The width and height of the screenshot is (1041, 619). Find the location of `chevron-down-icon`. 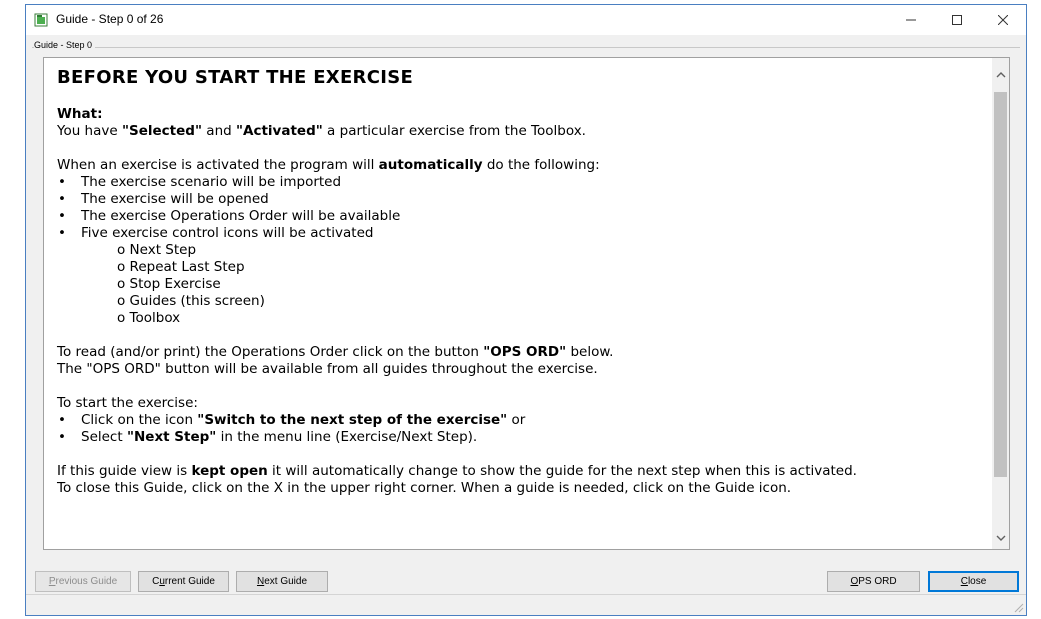

chevron-down-icon is located at coordinates (1000, 538).